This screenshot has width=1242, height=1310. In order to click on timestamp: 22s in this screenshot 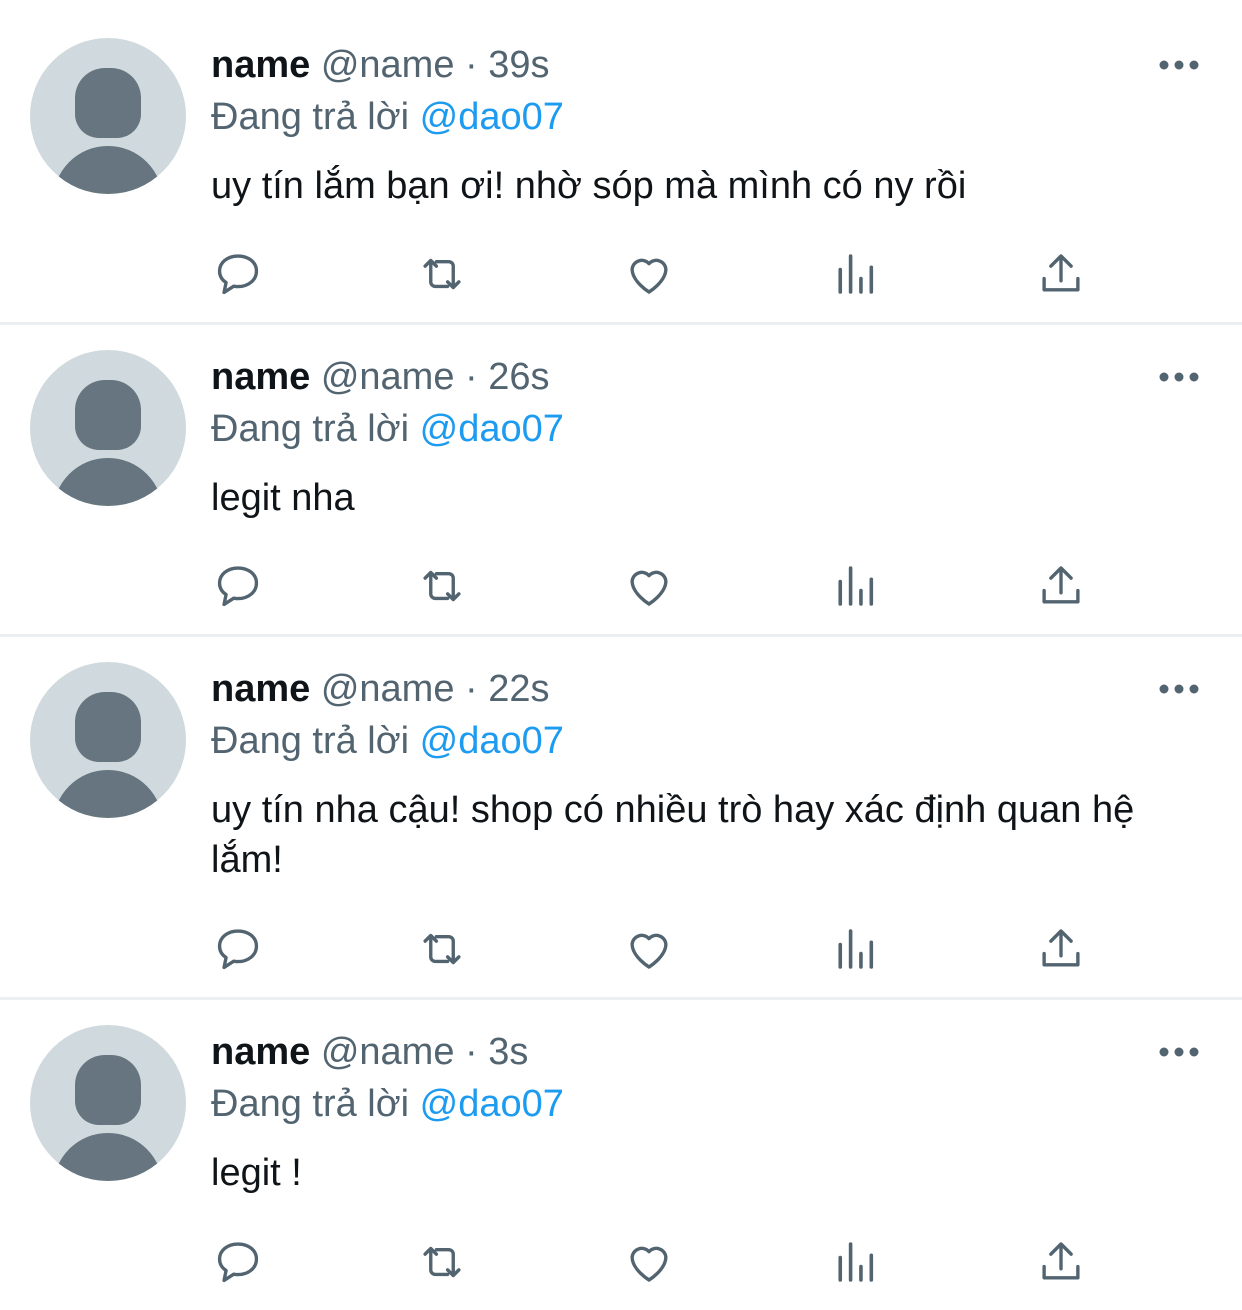, I will do `click(518, 689)`.